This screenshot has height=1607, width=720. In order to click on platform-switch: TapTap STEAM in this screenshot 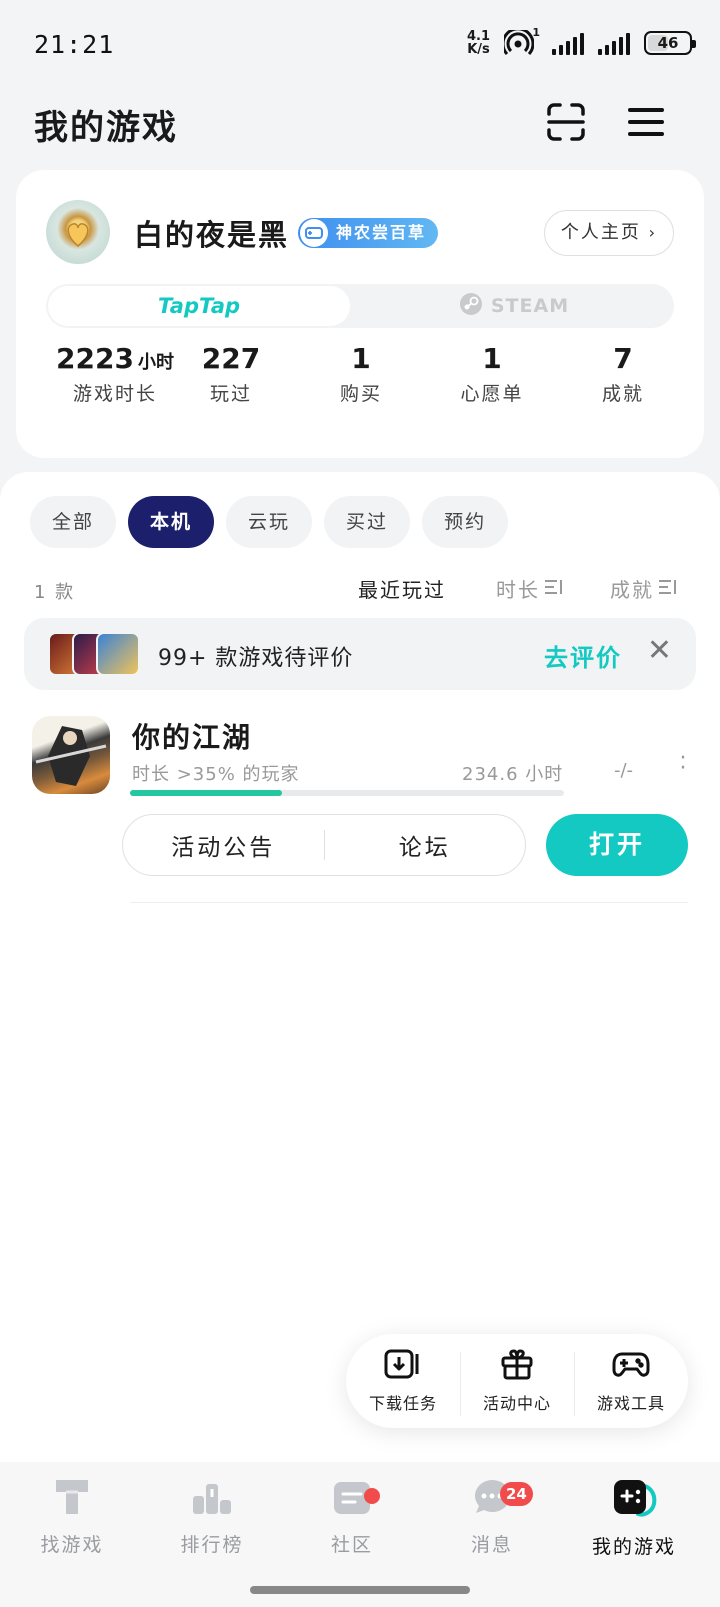, I will do `click(360, 306)`.